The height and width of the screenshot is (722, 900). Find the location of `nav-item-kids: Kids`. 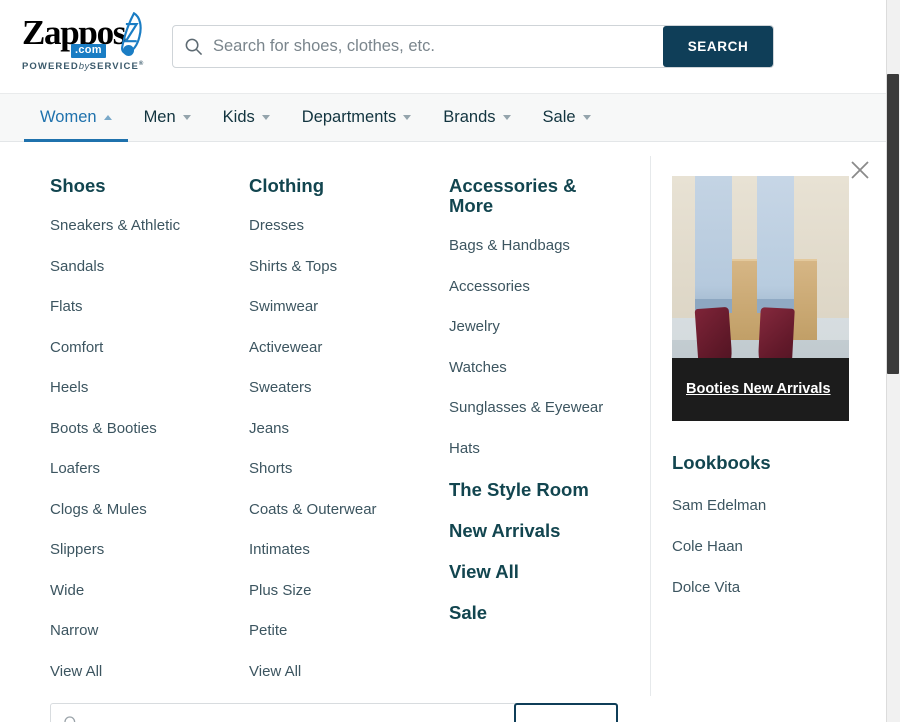

nav-item-kids: Kids is located at coordinates (246, 117).